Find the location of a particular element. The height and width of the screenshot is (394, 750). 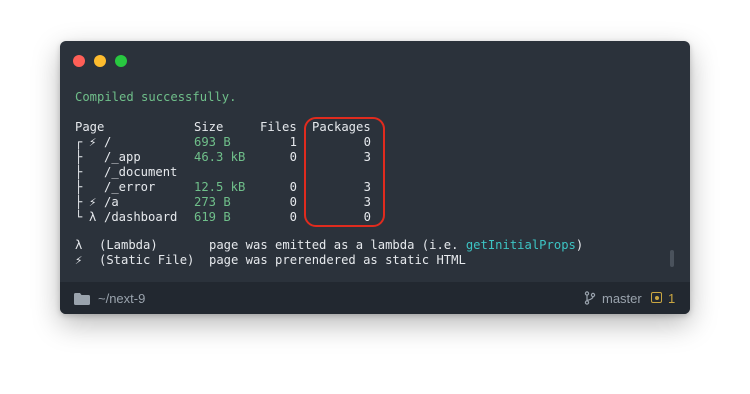

current-path: ~/next-9 is located at coordinates (122, 298).